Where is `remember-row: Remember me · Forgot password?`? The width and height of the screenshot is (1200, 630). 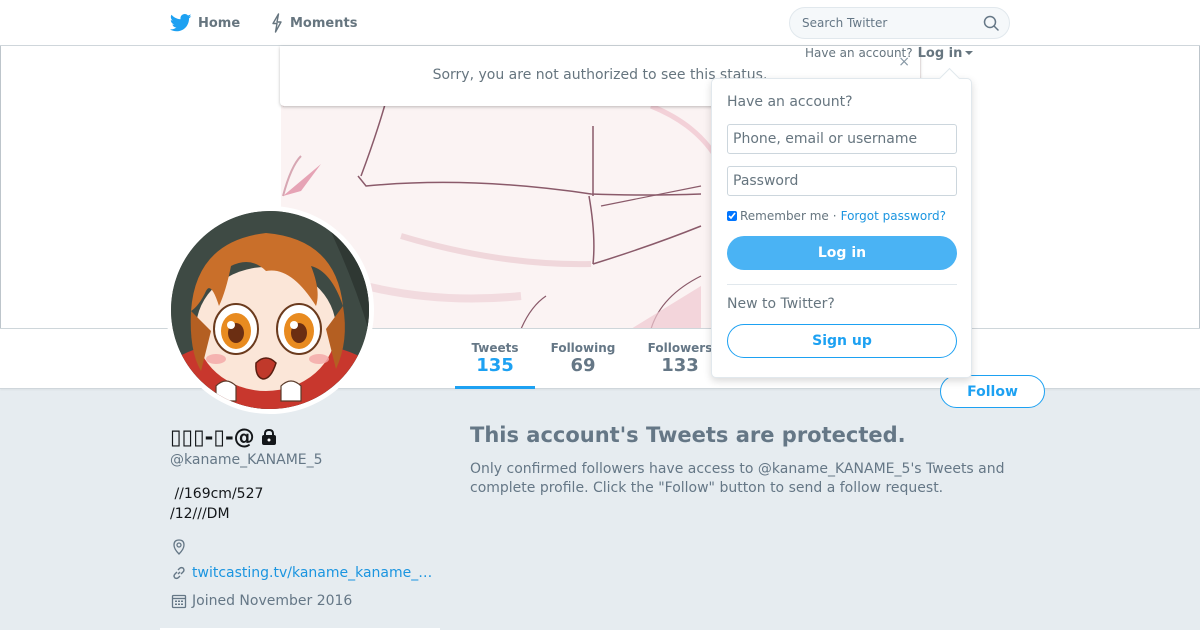 remember-row: Remember me · Forgot password? is located at coordinates (836, 216).